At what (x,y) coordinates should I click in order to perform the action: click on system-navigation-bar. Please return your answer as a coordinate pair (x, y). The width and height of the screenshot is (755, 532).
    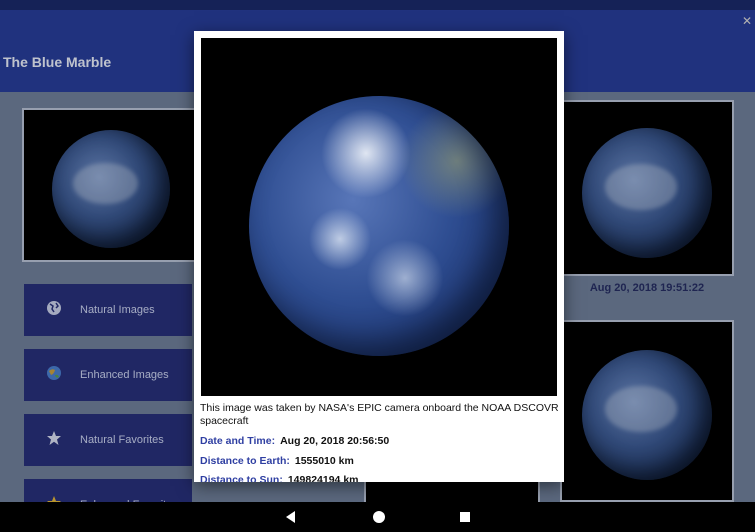
    Looking at the image, I should click on (377, 517).